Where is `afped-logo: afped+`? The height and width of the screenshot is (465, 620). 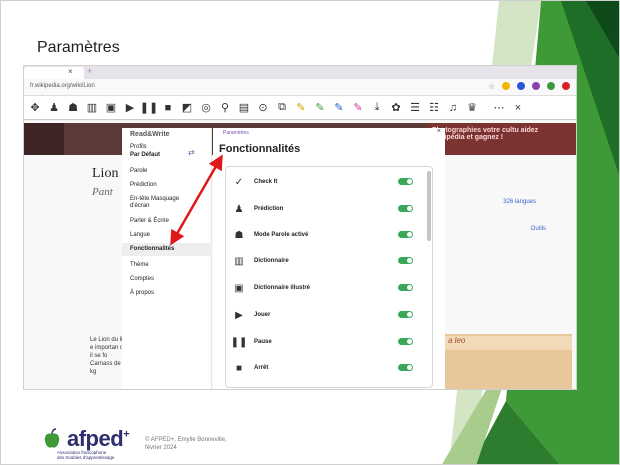 afped-logo: afped+ is located at coordinates (85, 439).